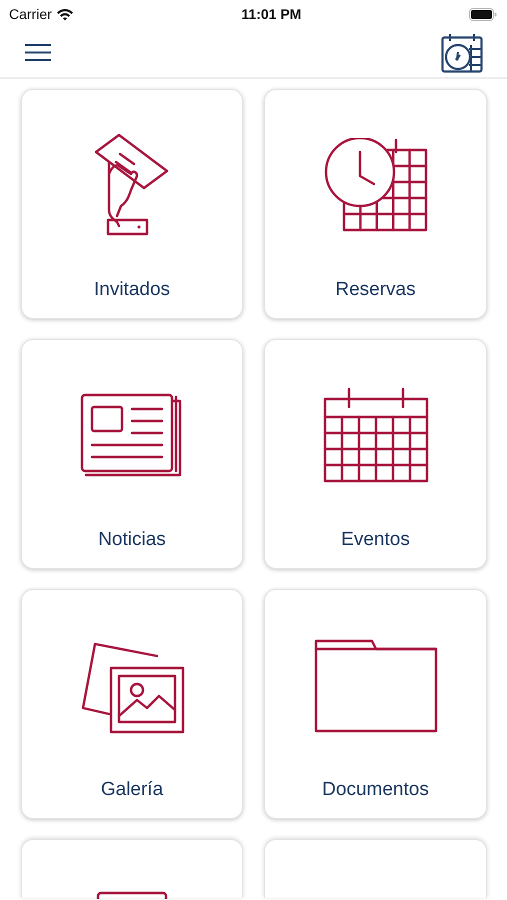 The height and width of the screenshot is (900, 507). I want to click on ballot-hand-icon, so click(132, 185).